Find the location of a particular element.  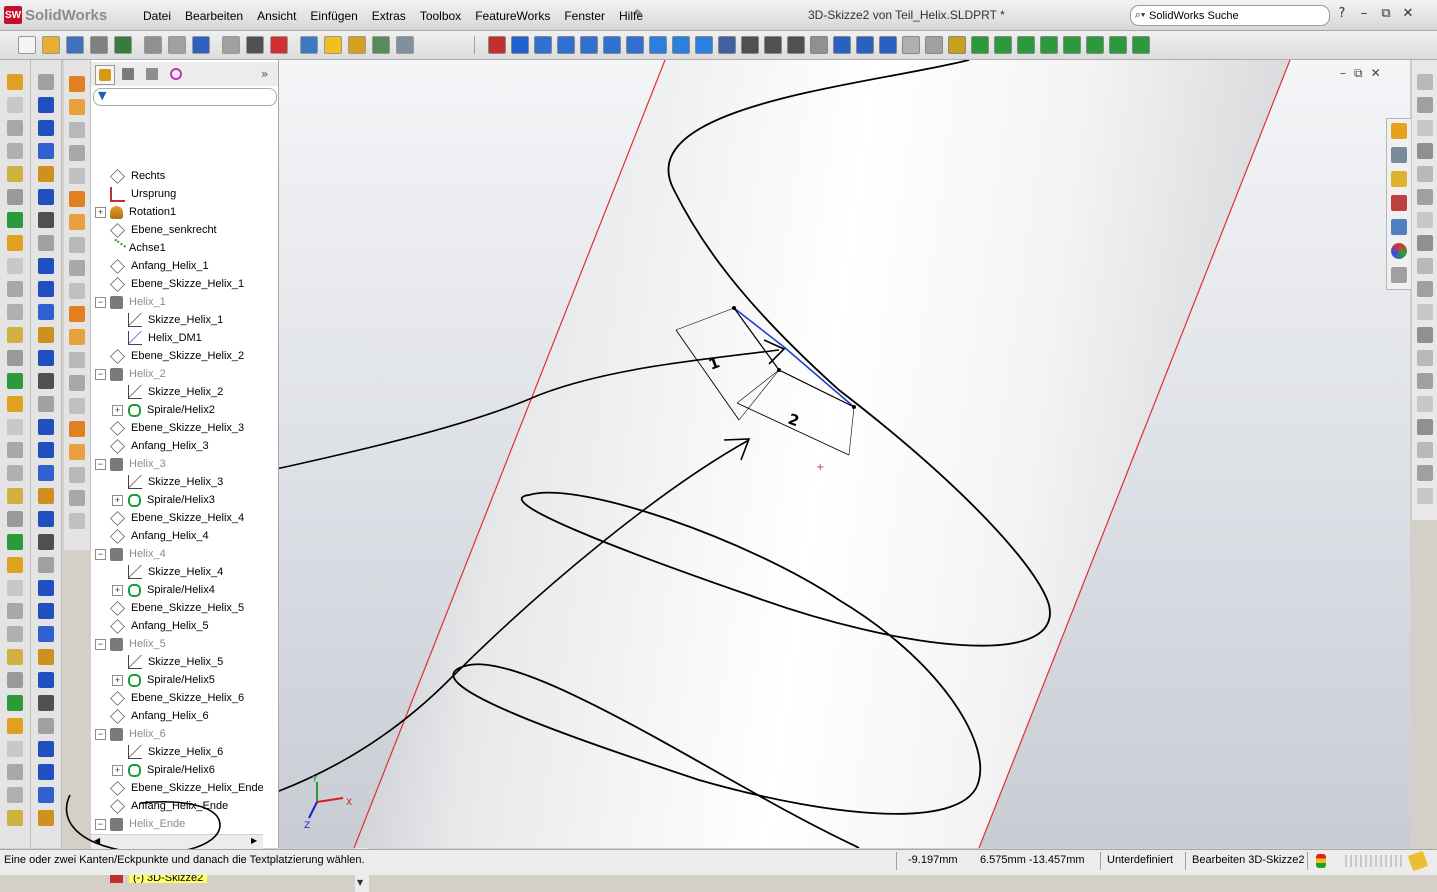

tree-item: − Helix_6 is located at coordinates (130, 734).